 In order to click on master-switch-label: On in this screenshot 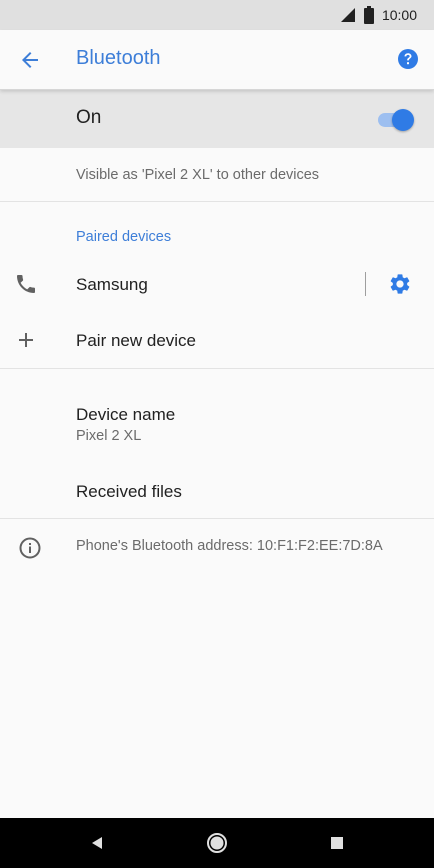, I will do `click(89, 117)`.